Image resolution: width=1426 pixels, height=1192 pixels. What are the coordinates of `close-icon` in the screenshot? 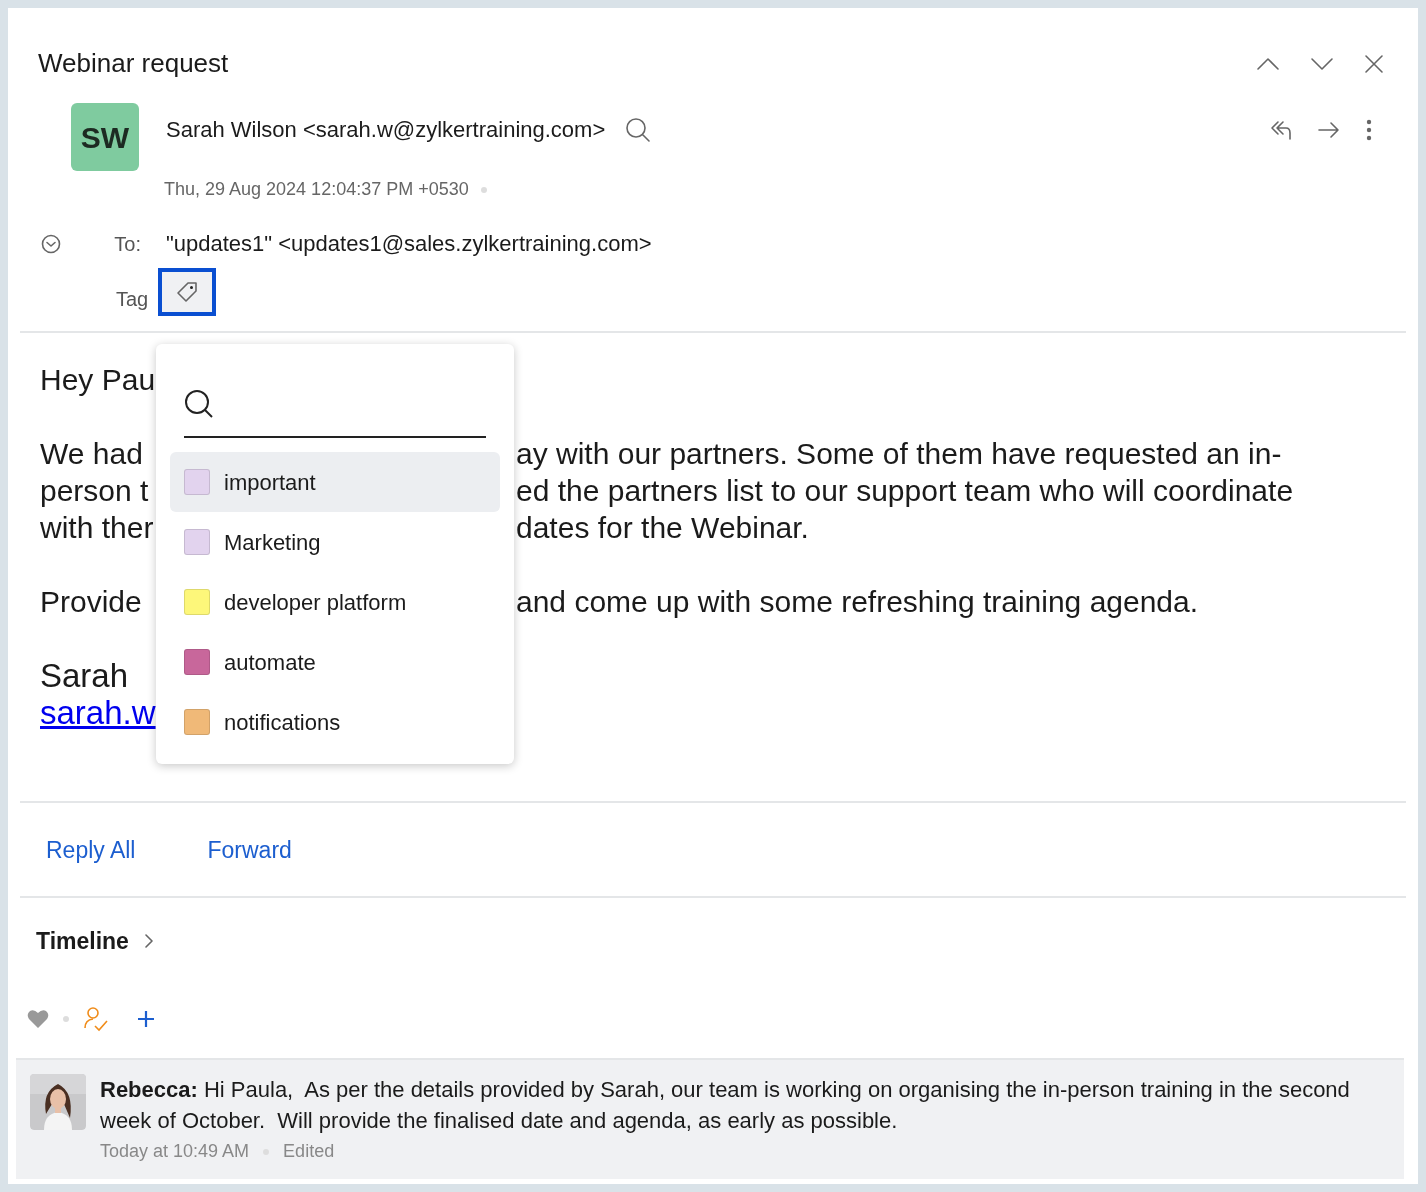 It's located at (1374, 63).